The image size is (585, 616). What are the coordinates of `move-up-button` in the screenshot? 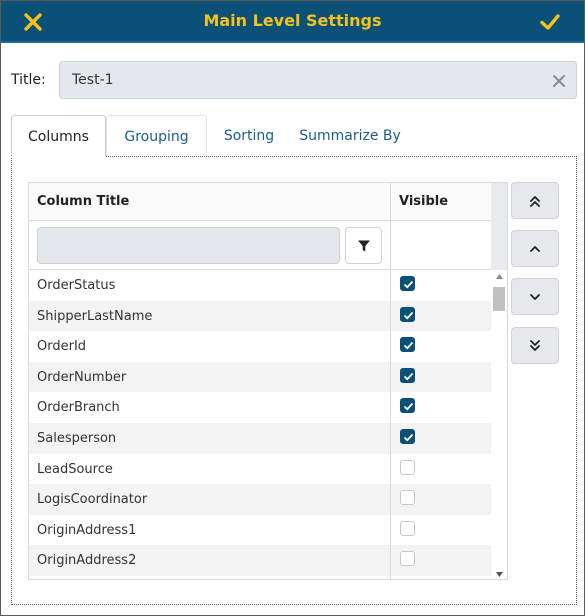 It's located at (535, 248).